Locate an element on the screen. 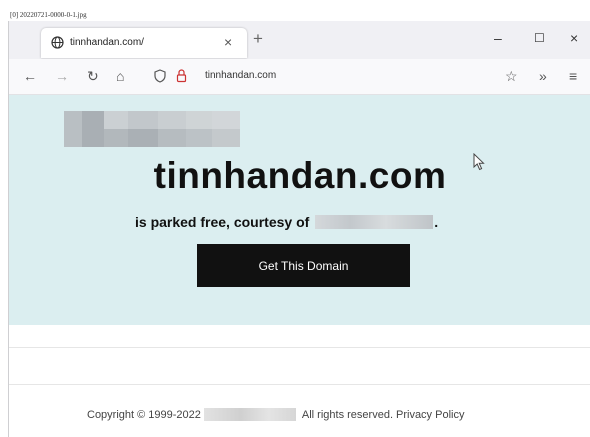 This screenshot has height=437, width=590. image-filename-label: [0] 20220721-0000-0-1.jpg is located at coordinates (48, 15).